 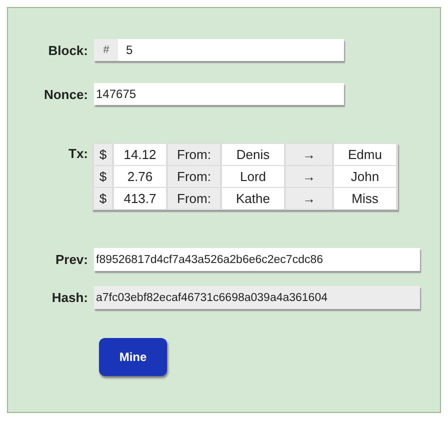 What do you see at coordinates (106, 50) in the screenshot?
I see `hash-sign-prefix: #` at bounding box center [106, 50].